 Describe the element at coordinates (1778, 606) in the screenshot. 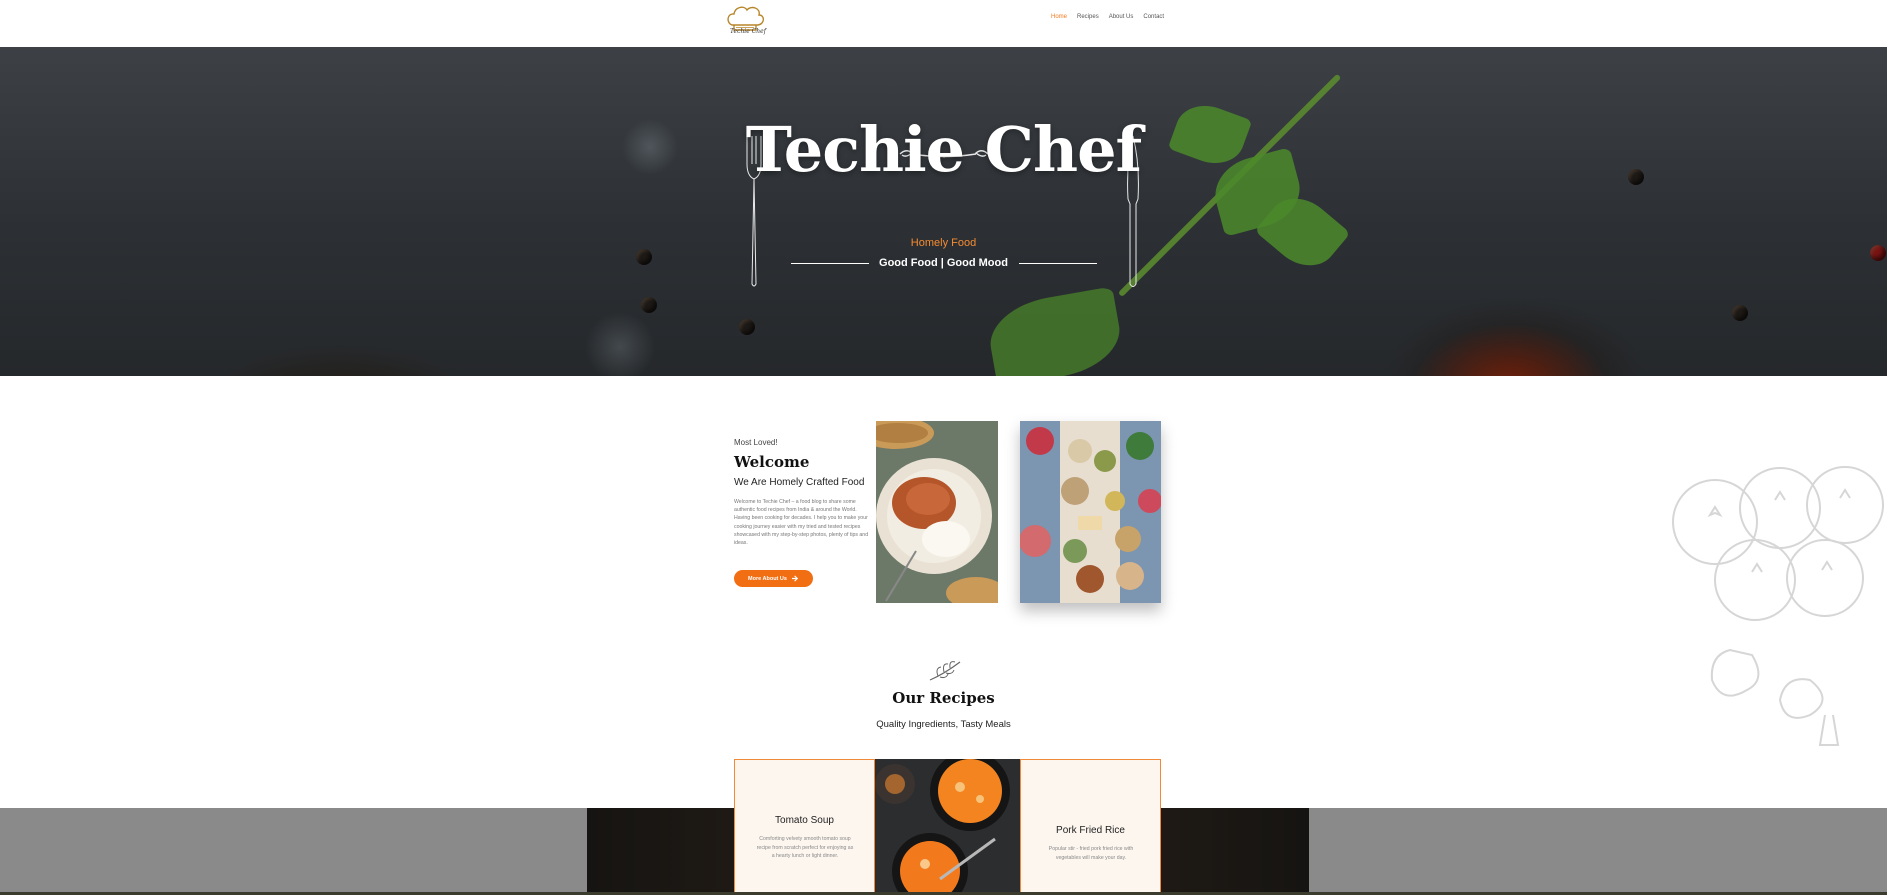

I see `tomato-sketch-decoration` at that location.